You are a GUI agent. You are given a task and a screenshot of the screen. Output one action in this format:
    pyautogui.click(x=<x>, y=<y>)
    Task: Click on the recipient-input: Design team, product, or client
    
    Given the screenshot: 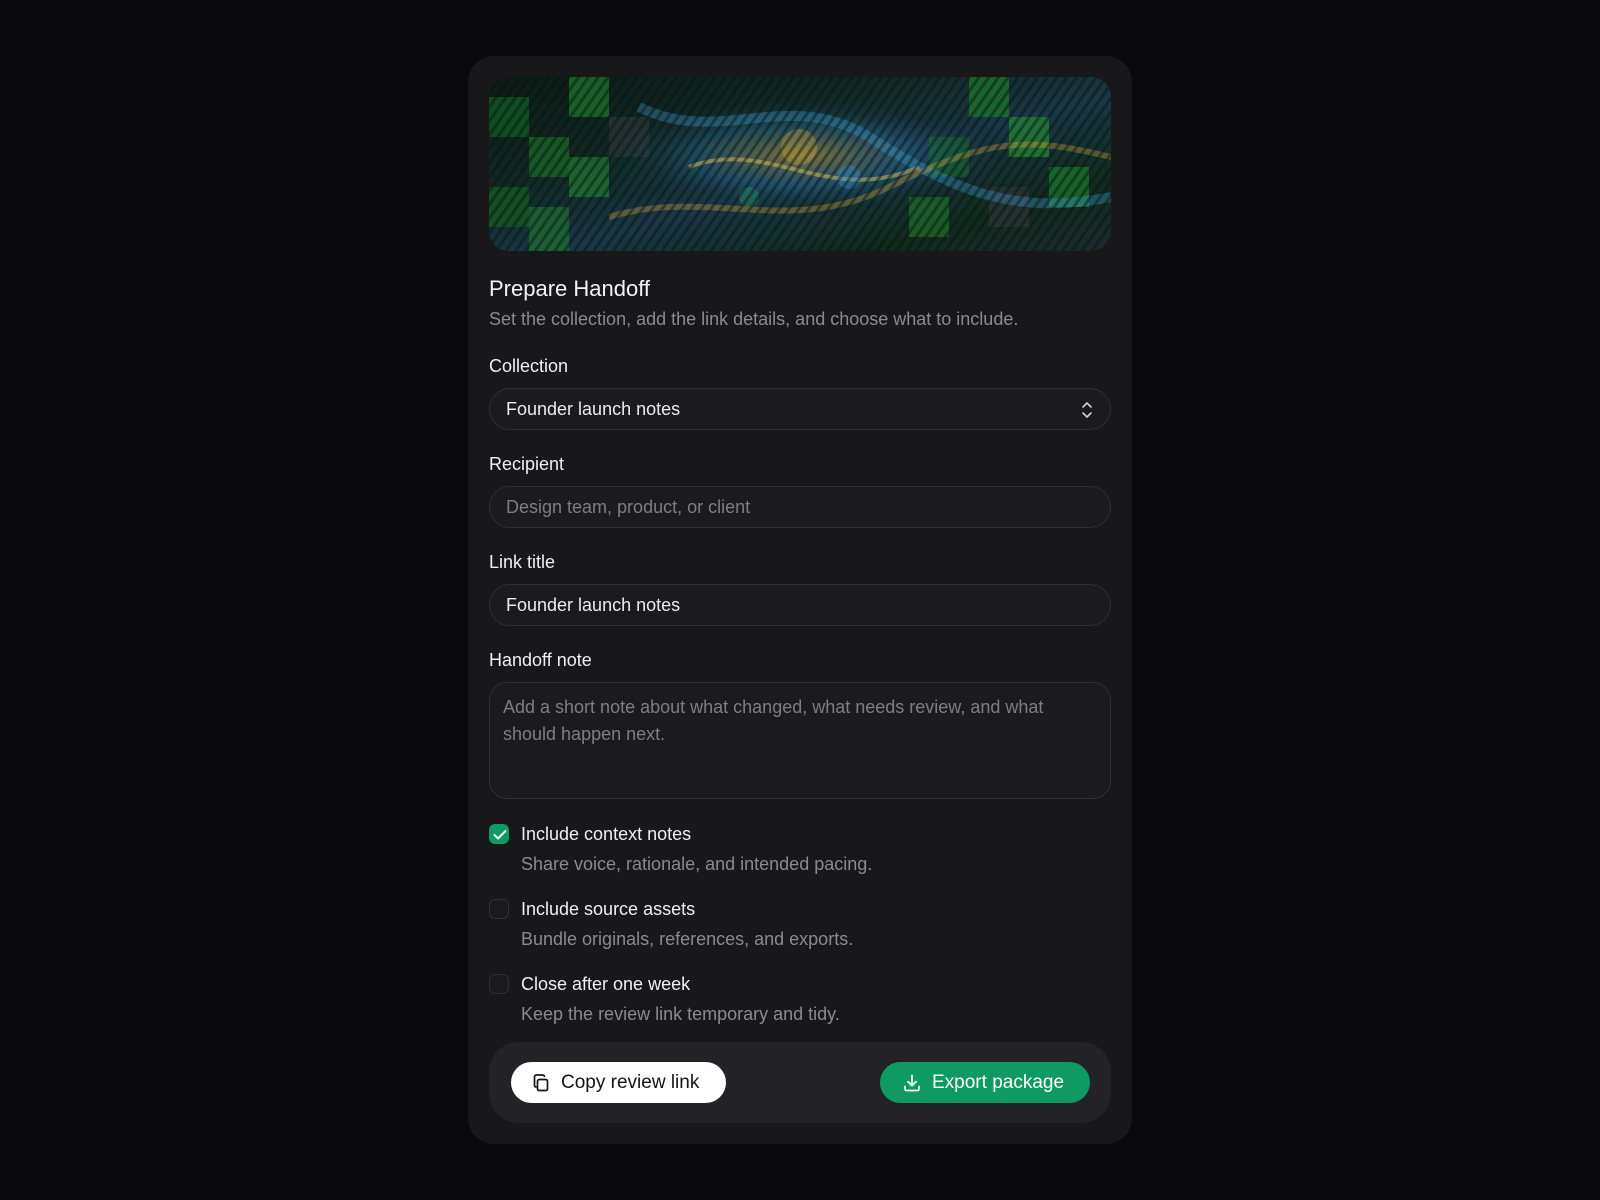 What is the action you would take?
    pyautogui.click(x=800, y=507)
    